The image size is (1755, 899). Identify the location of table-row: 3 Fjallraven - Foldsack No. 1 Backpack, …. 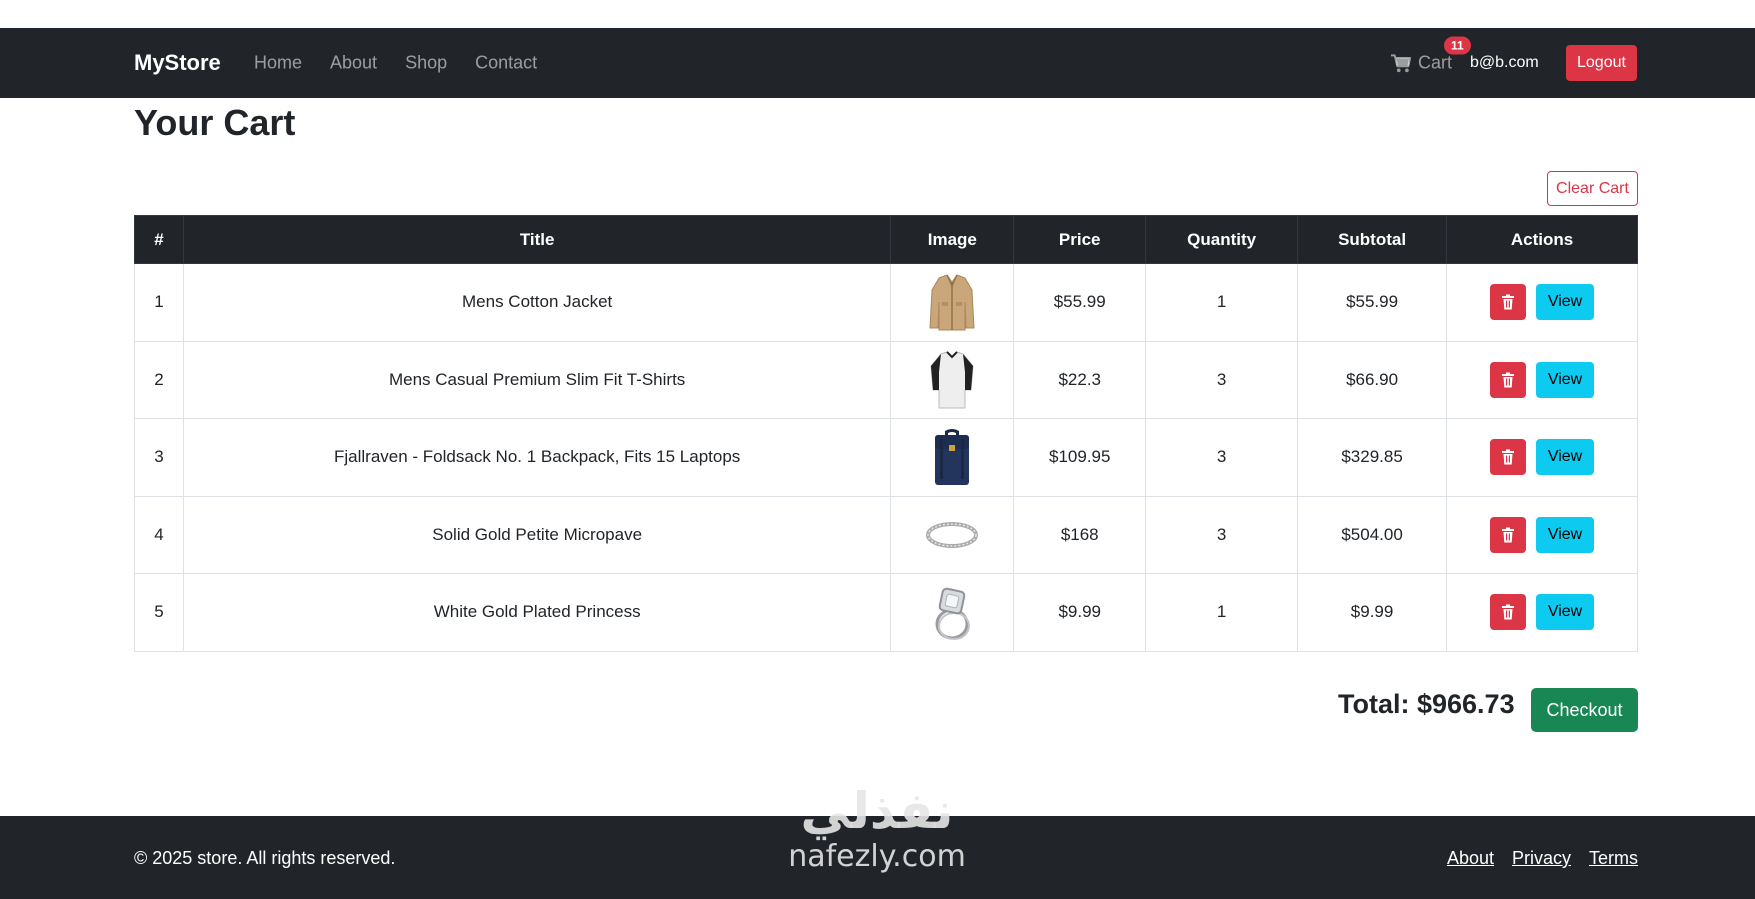
(886, 457).